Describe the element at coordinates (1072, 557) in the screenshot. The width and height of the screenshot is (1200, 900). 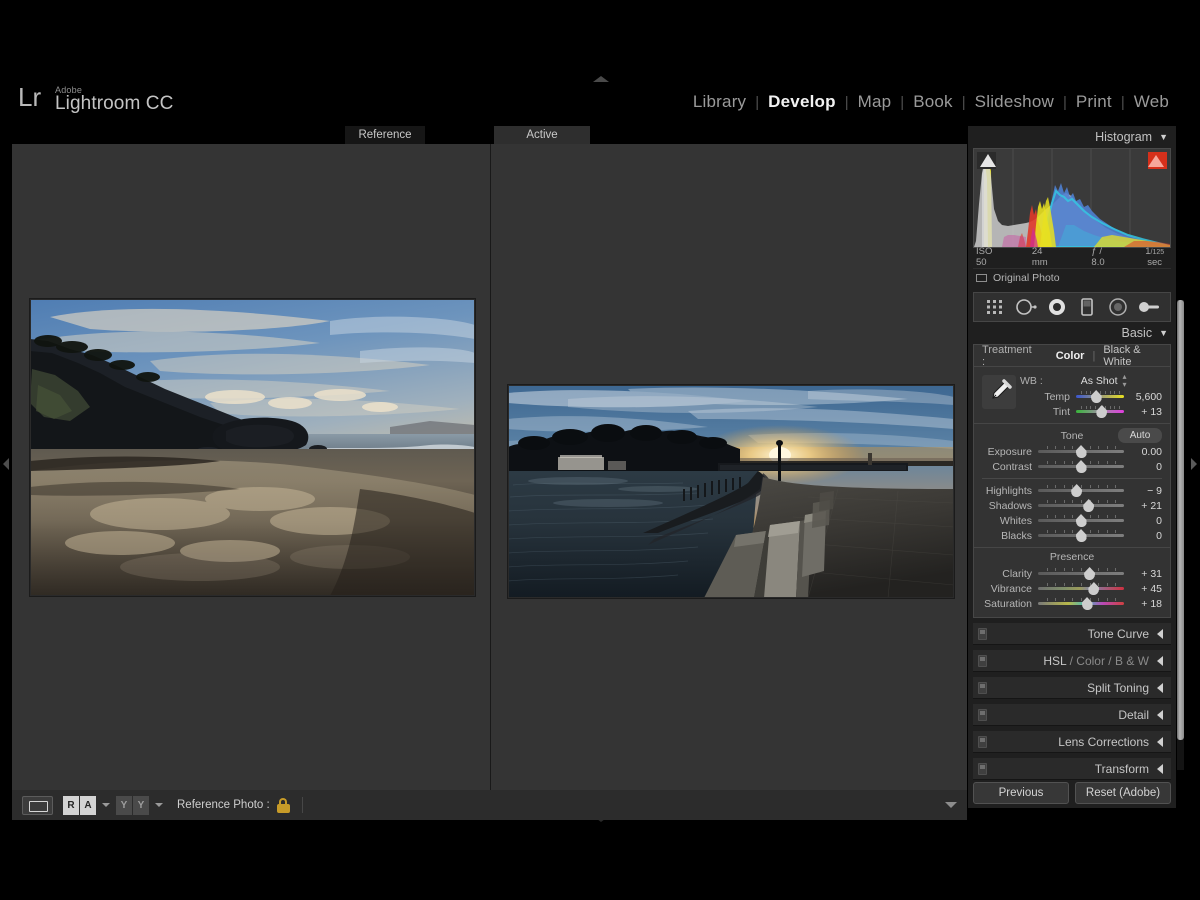
I see `presence-title: Presence` at that location.